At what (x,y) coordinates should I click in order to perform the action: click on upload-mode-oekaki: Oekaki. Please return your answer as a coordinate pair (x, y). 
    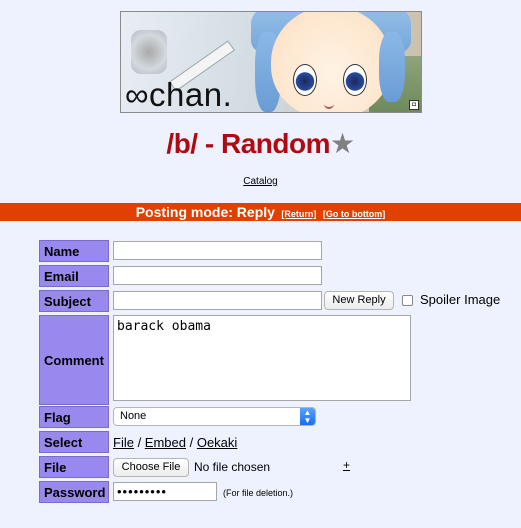
    Looking at the image, I should click on (217, 442).